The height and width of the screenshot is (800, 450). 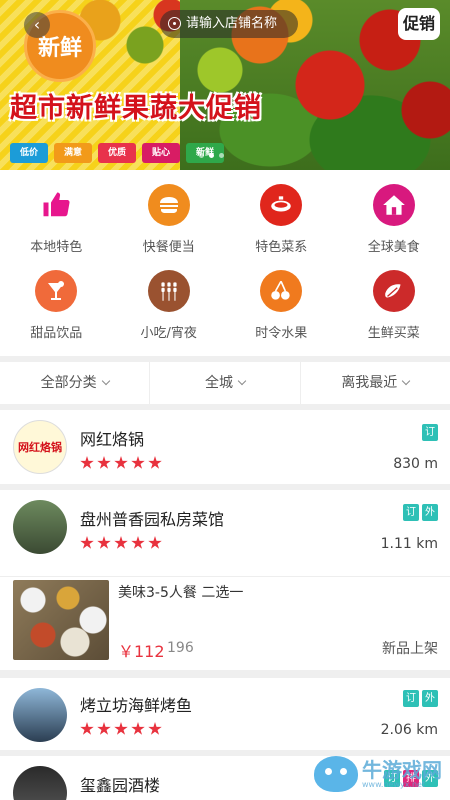 What do you see at coordinates (410, 649) in the screenshot?
I see `deal-status: 新品上架` at bounding box center [410, 649].